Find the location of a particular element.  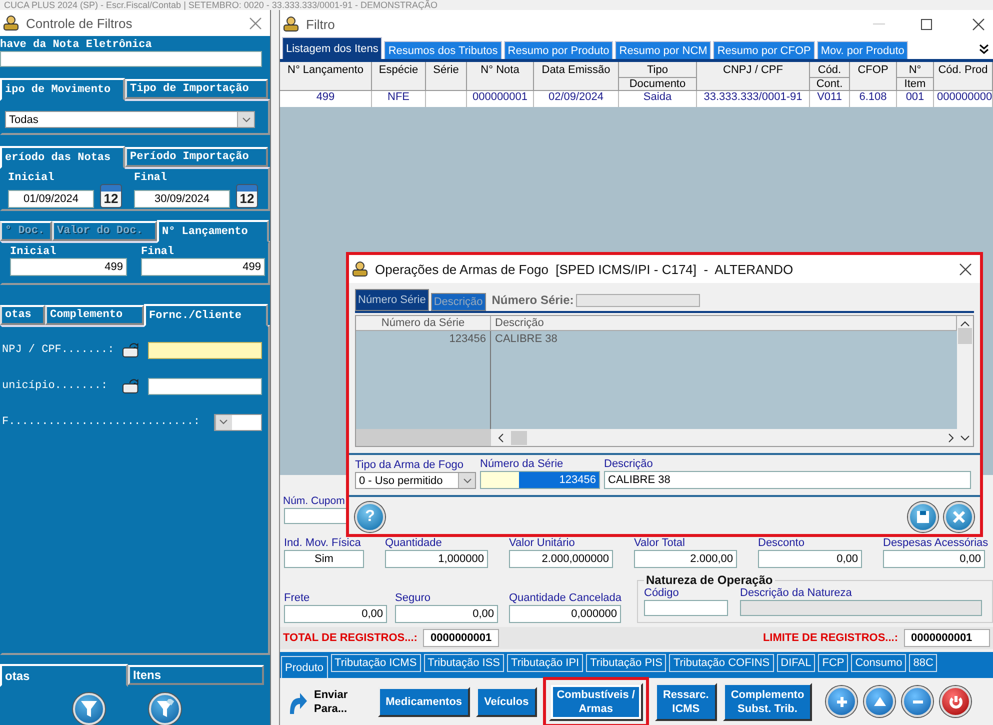

input-field: CALIBRE 38 is located at coordinates (787, 480).